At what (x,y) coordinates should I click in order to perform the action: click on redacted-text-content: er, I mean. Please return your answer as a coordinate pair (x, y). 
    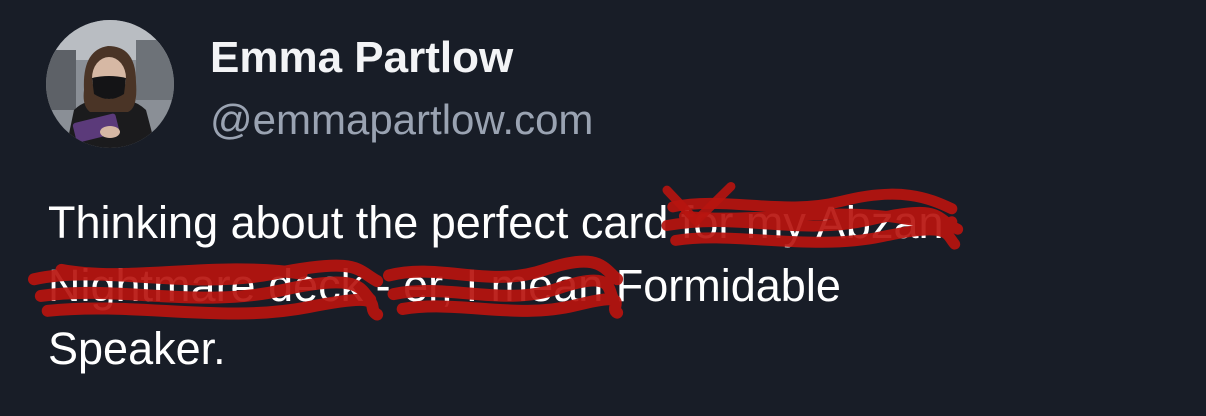
    Looking at the image, I should click on (503, 285).